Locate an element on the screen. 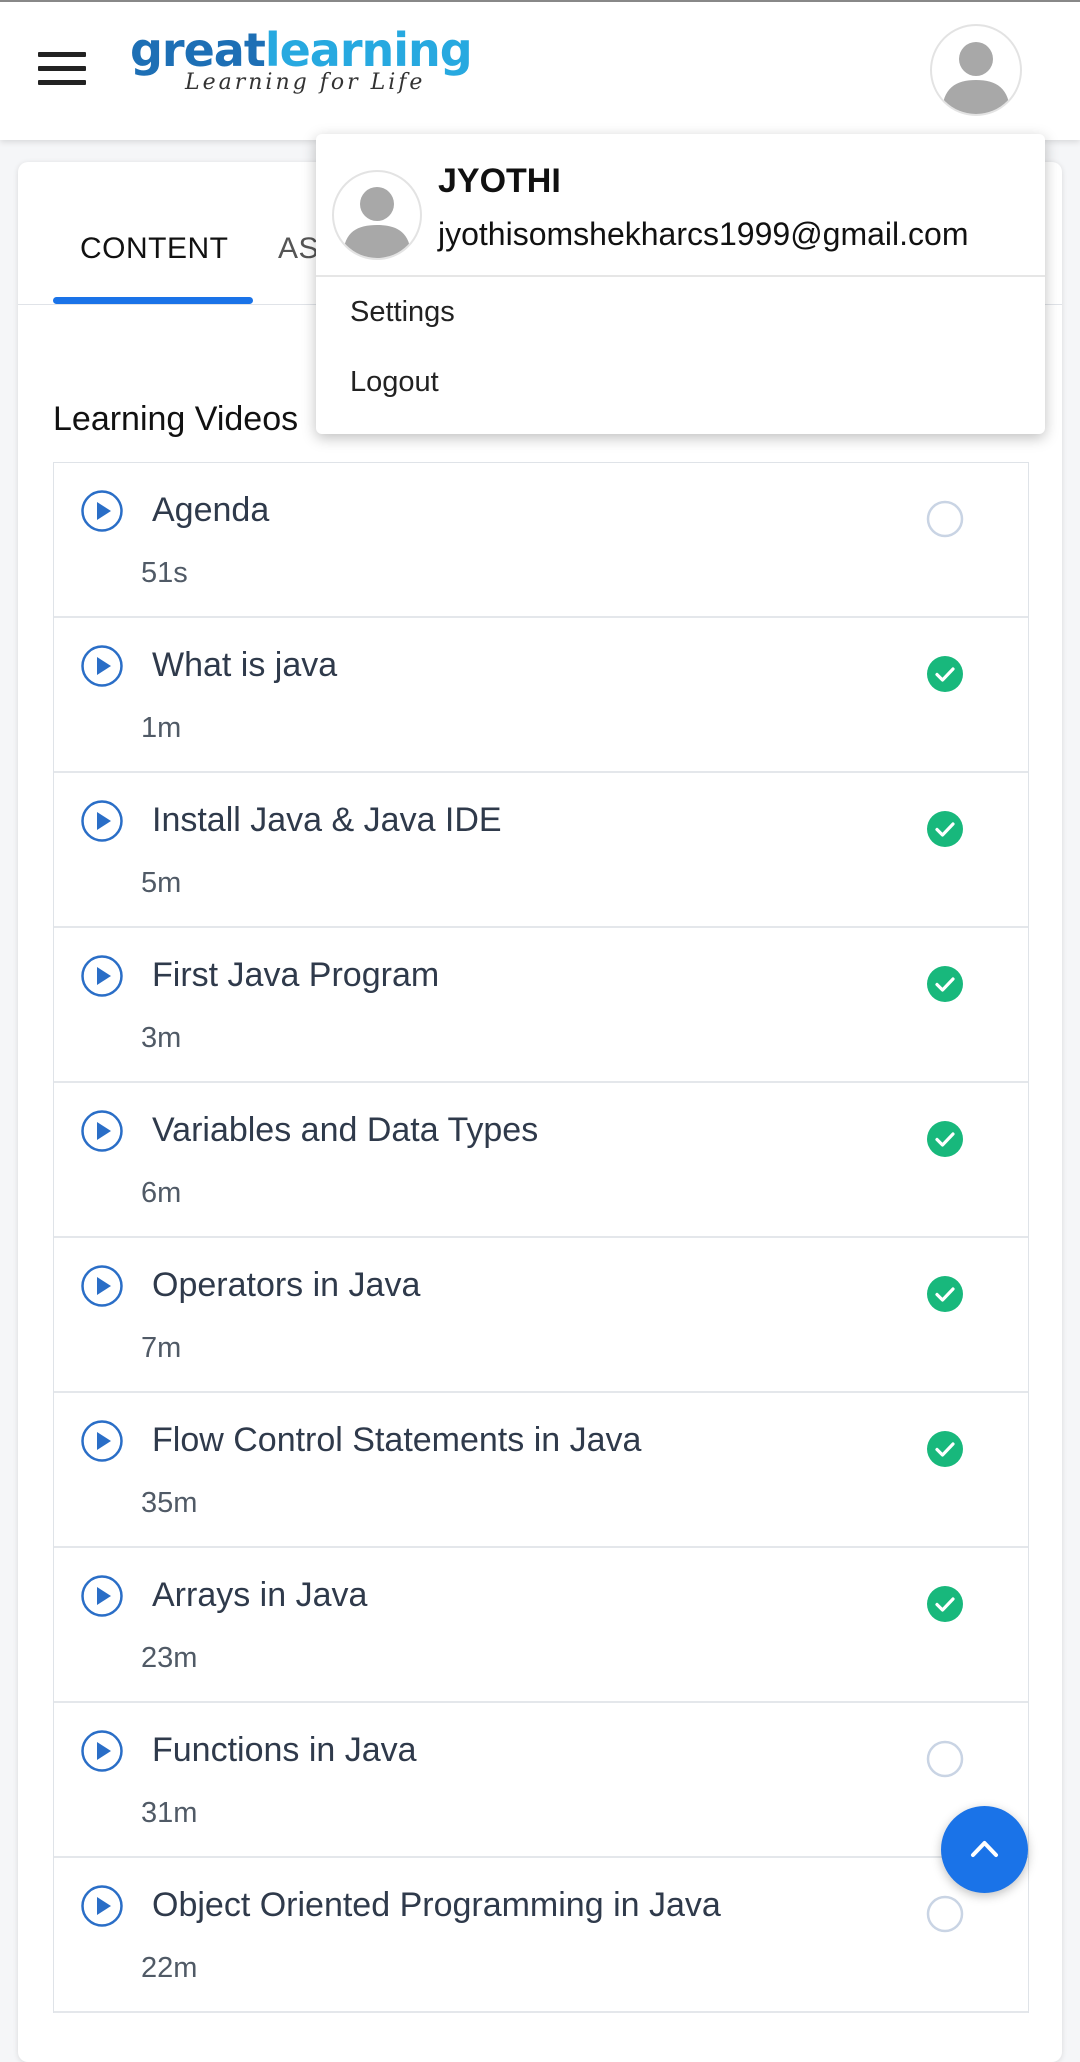 This screenshot has width=1080, height=2062. video-row: Agenda 51s is located at coordinates (541, 540).